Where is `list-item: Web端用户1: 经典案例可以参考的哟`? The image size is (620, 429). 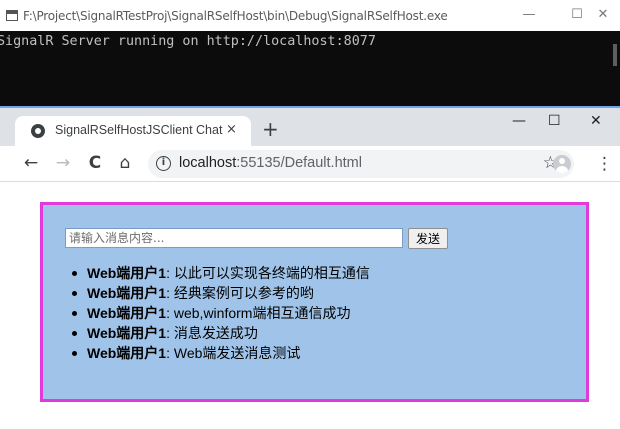
list-item: Web端用户1: 经典案例可以参考的哟 is located at coordinates (221, 293).